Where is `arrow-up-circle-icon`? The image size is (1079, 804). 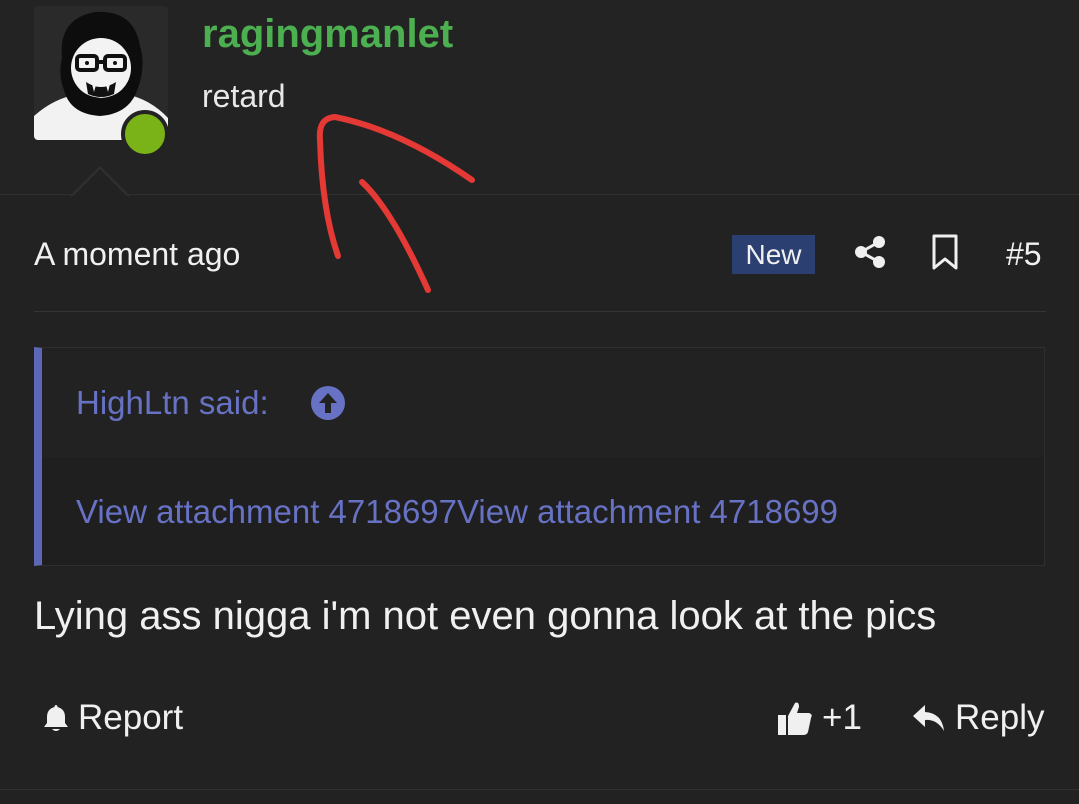
arrow-up-circle-icon is located at coordinates (328, 403).